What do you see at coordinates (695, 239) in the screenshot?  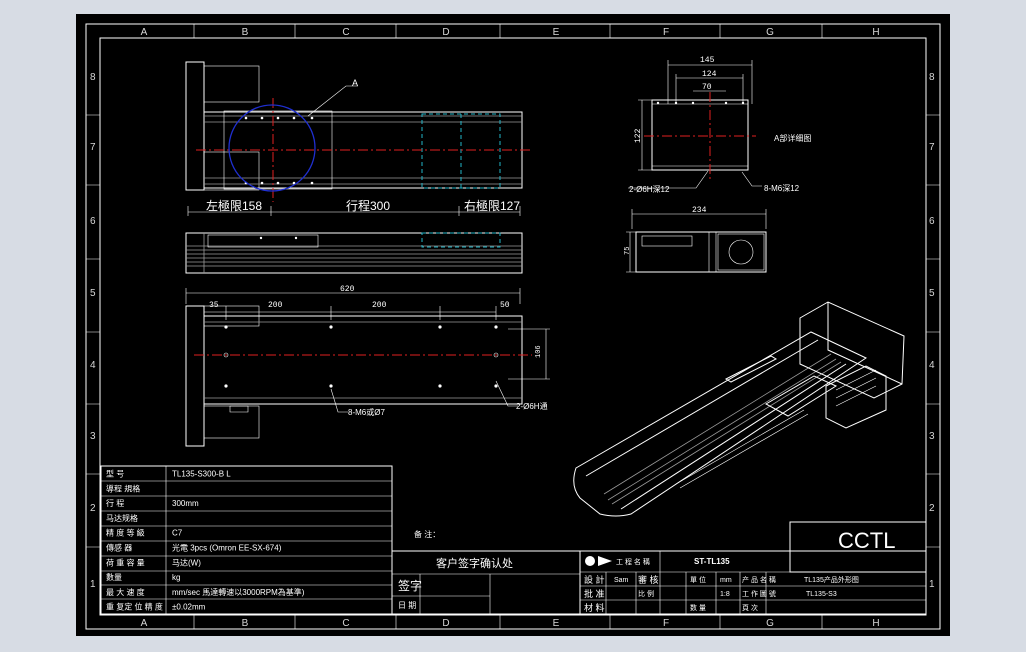 I see `motor-view: 234 75` at bounding box center [695, 239].